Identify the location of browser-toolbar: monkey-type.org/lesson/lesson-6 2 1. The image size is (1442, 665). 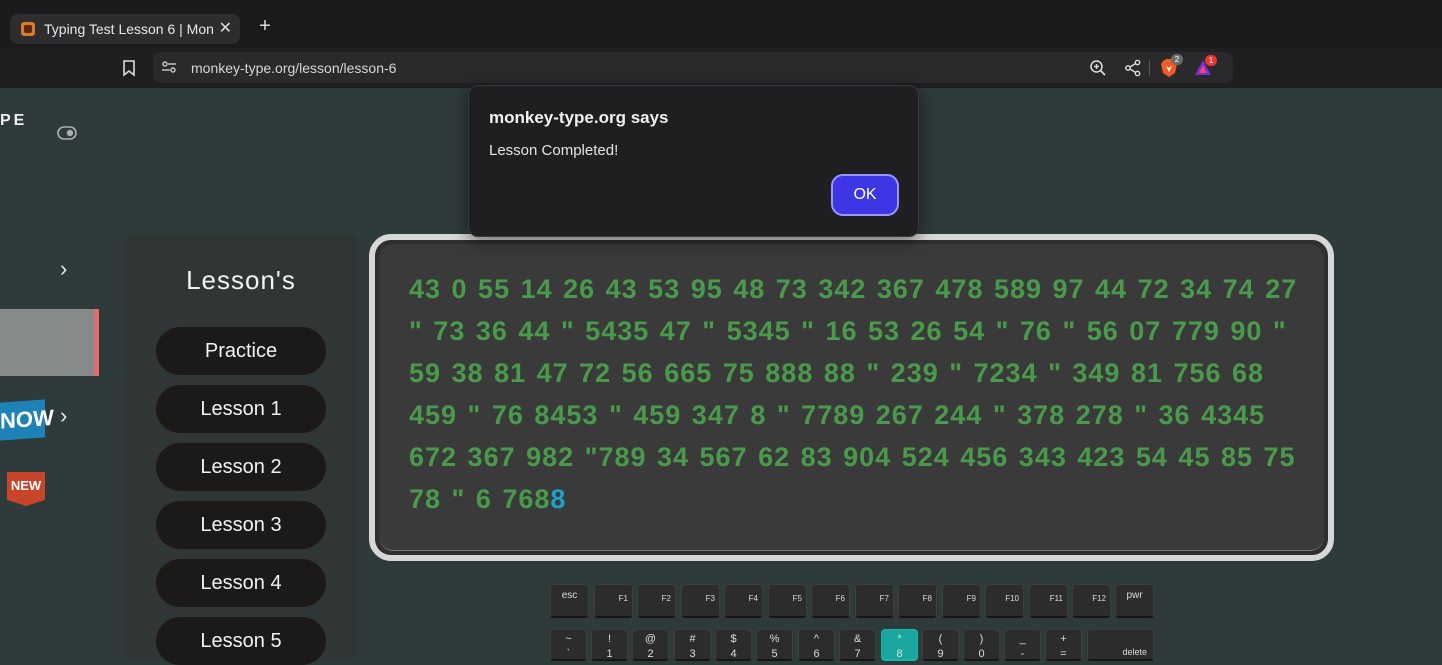
(721, 68).